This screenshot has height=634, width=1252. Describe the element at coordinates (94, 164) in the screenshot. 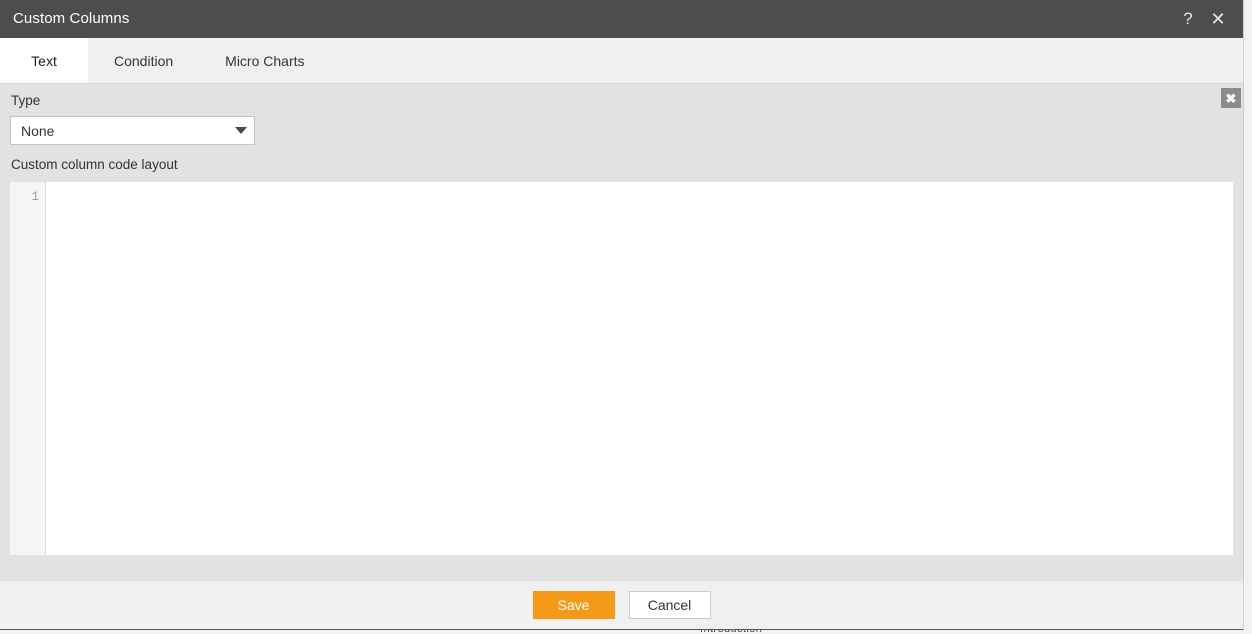

I see `code-layout-label: Custom column code layout` at that location.